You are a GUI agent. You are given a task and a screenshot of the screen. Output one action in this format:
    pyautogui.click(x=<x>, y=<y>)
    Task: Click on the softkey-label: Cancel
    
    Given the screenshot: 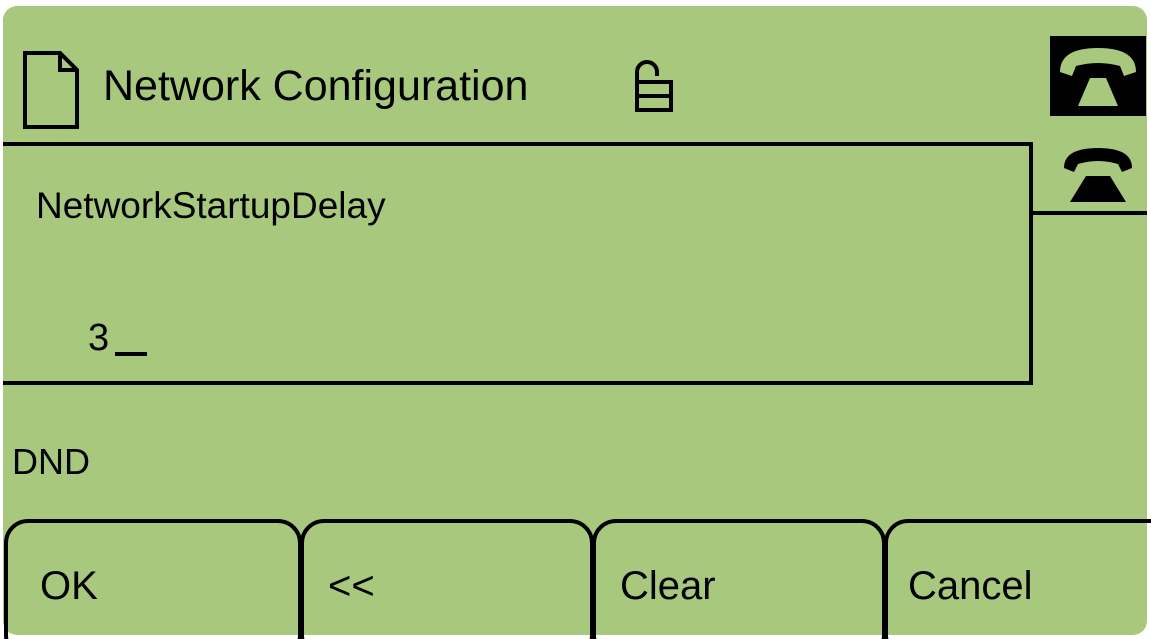 What is the action you would take?
    pyautogui.click(x=970, y=586)
    